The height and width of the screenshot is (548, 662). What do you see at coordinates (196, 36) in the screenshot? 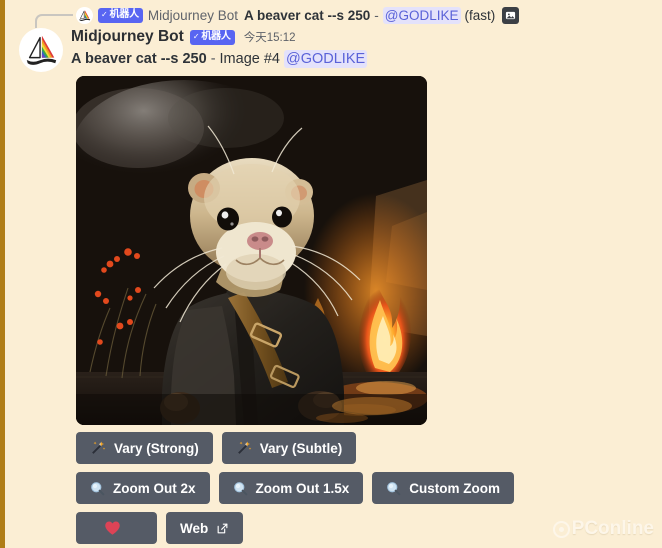
I see `message-bot-badge-check-icon: ✓` at bounding box center [196, 36].